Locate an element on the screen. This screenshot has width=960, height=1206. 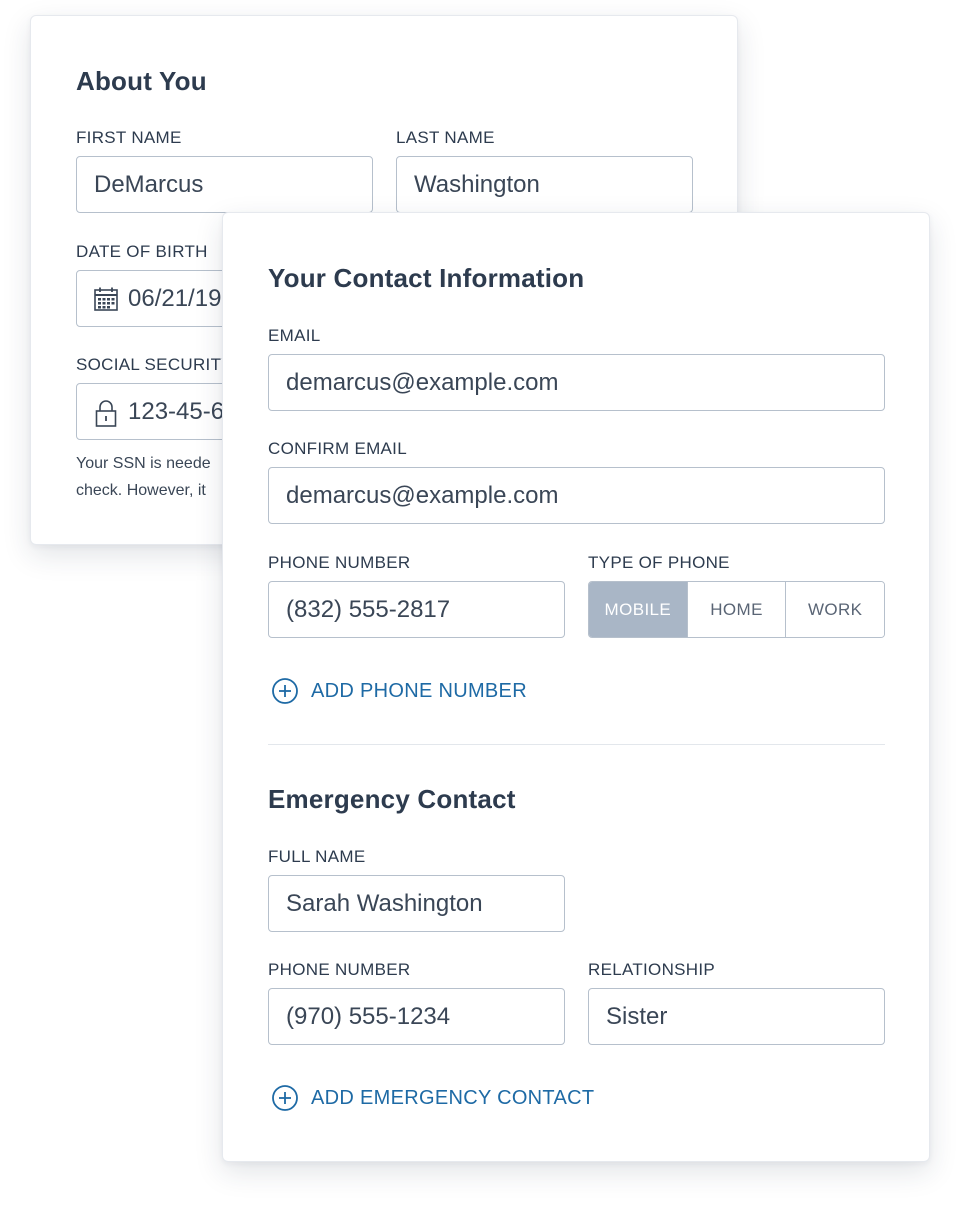
about-you-title: About You is located at coordinates (141, 81).